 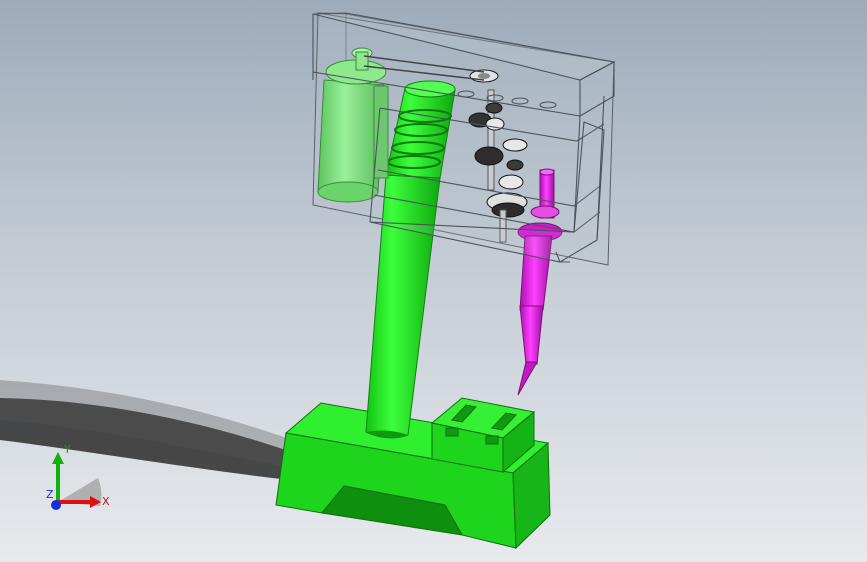 What do you see at coordinates (56, 505) in the screenshot?
I see `z-axis` at bounding box center [56, 505].